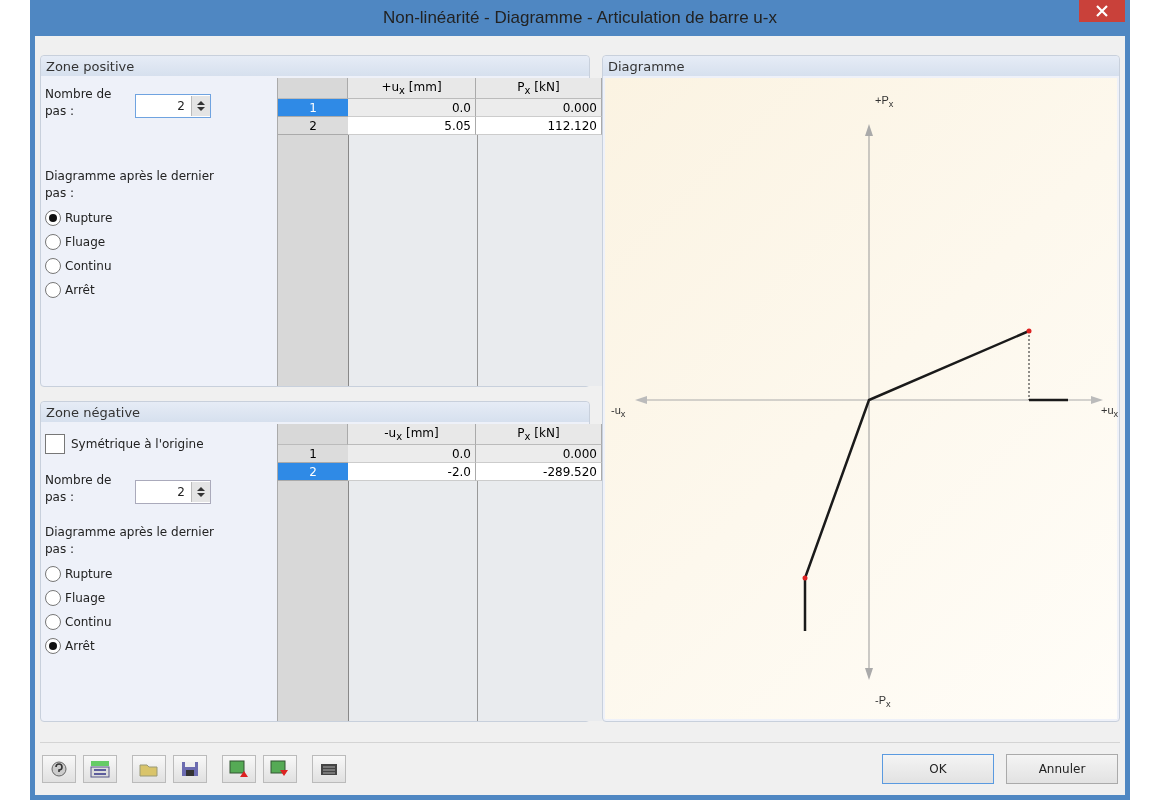 The width and height of the screenshot is (1158, 802). Describe the element at coordinates (938, 769) in the screenshot. I see `dialog-button: OK` at that location.